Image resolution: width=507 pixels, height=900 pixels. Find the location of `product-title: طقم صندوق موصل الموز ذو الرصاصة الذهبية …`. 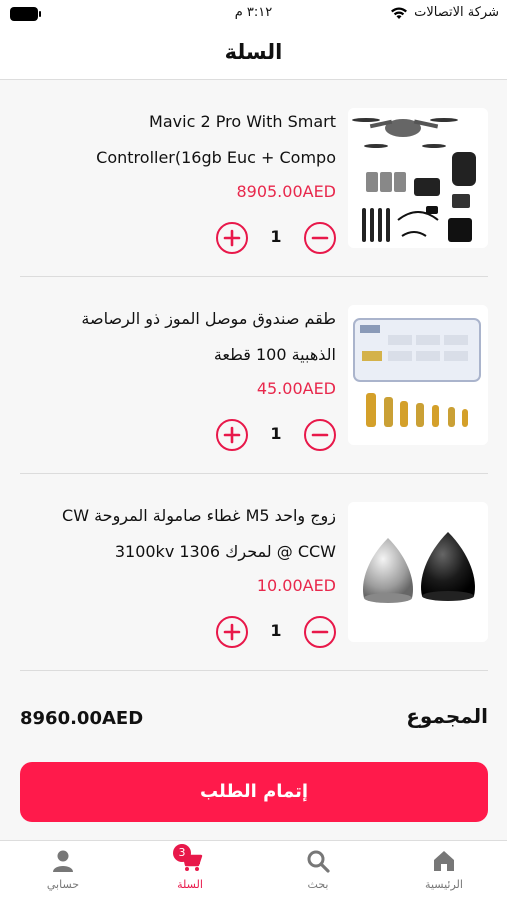

product-title: طقم صندوق موصل الموز ذو الرصاصة الذهبية … is located at coordinates (186, 337).